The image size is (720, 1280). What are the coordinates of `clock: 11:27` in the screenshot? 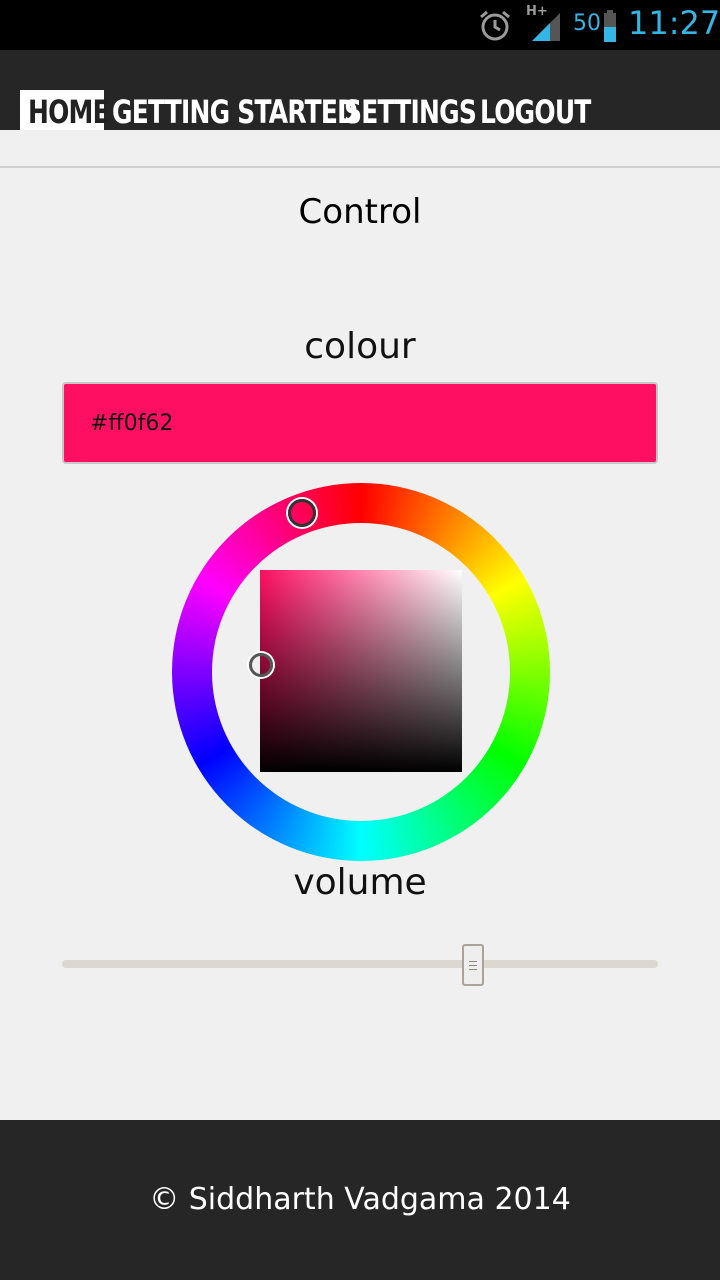 It's located at (674, 23).